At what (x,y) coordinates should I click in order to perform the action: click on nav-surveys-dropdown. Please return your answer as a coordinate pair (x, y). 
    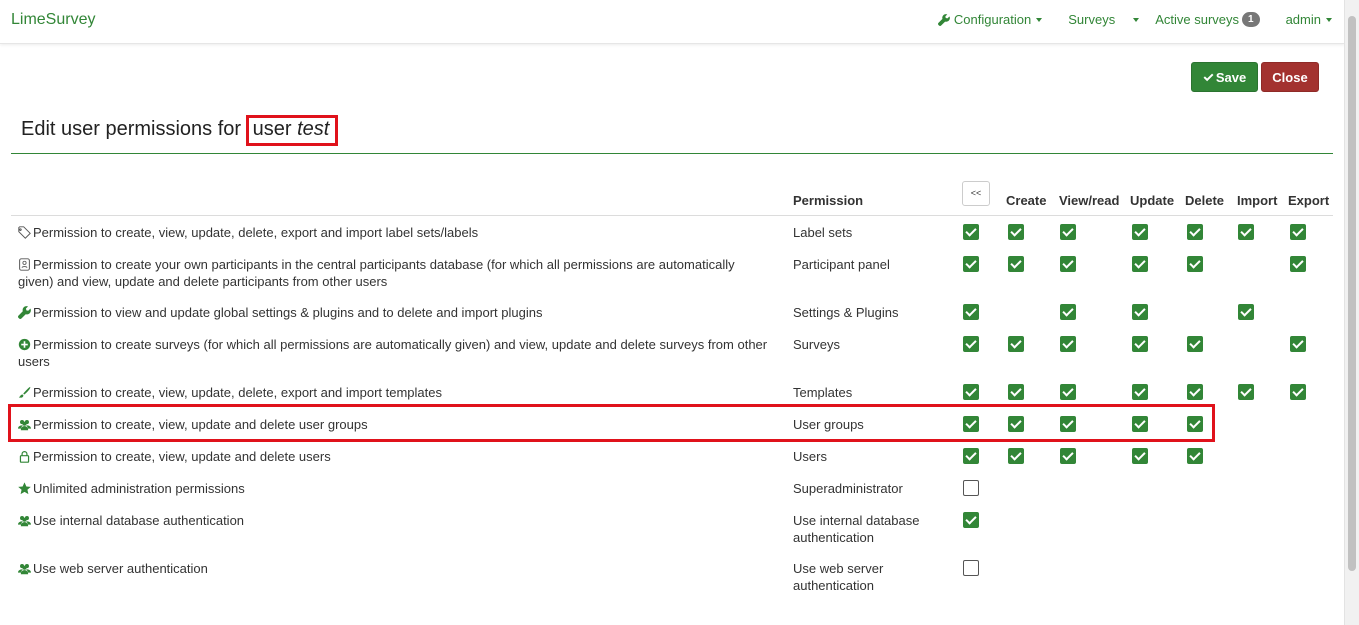
    Looking at the image, I should click on (1136, 19).